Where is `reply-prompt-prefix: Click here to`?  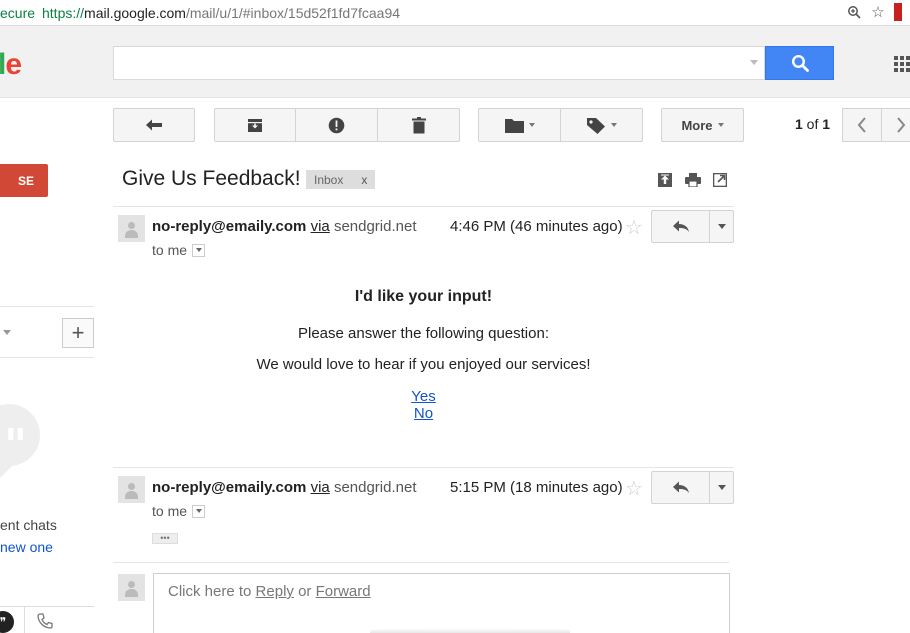
reply-prompt-prefix: Click here to is located at coordinates (212, 591).